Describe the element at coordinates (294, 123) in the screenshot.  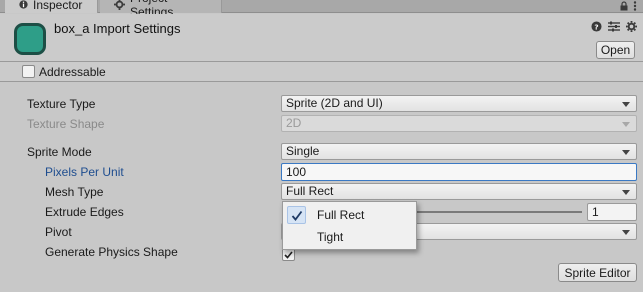
I see `texture-shape-value: 2D` at that location.